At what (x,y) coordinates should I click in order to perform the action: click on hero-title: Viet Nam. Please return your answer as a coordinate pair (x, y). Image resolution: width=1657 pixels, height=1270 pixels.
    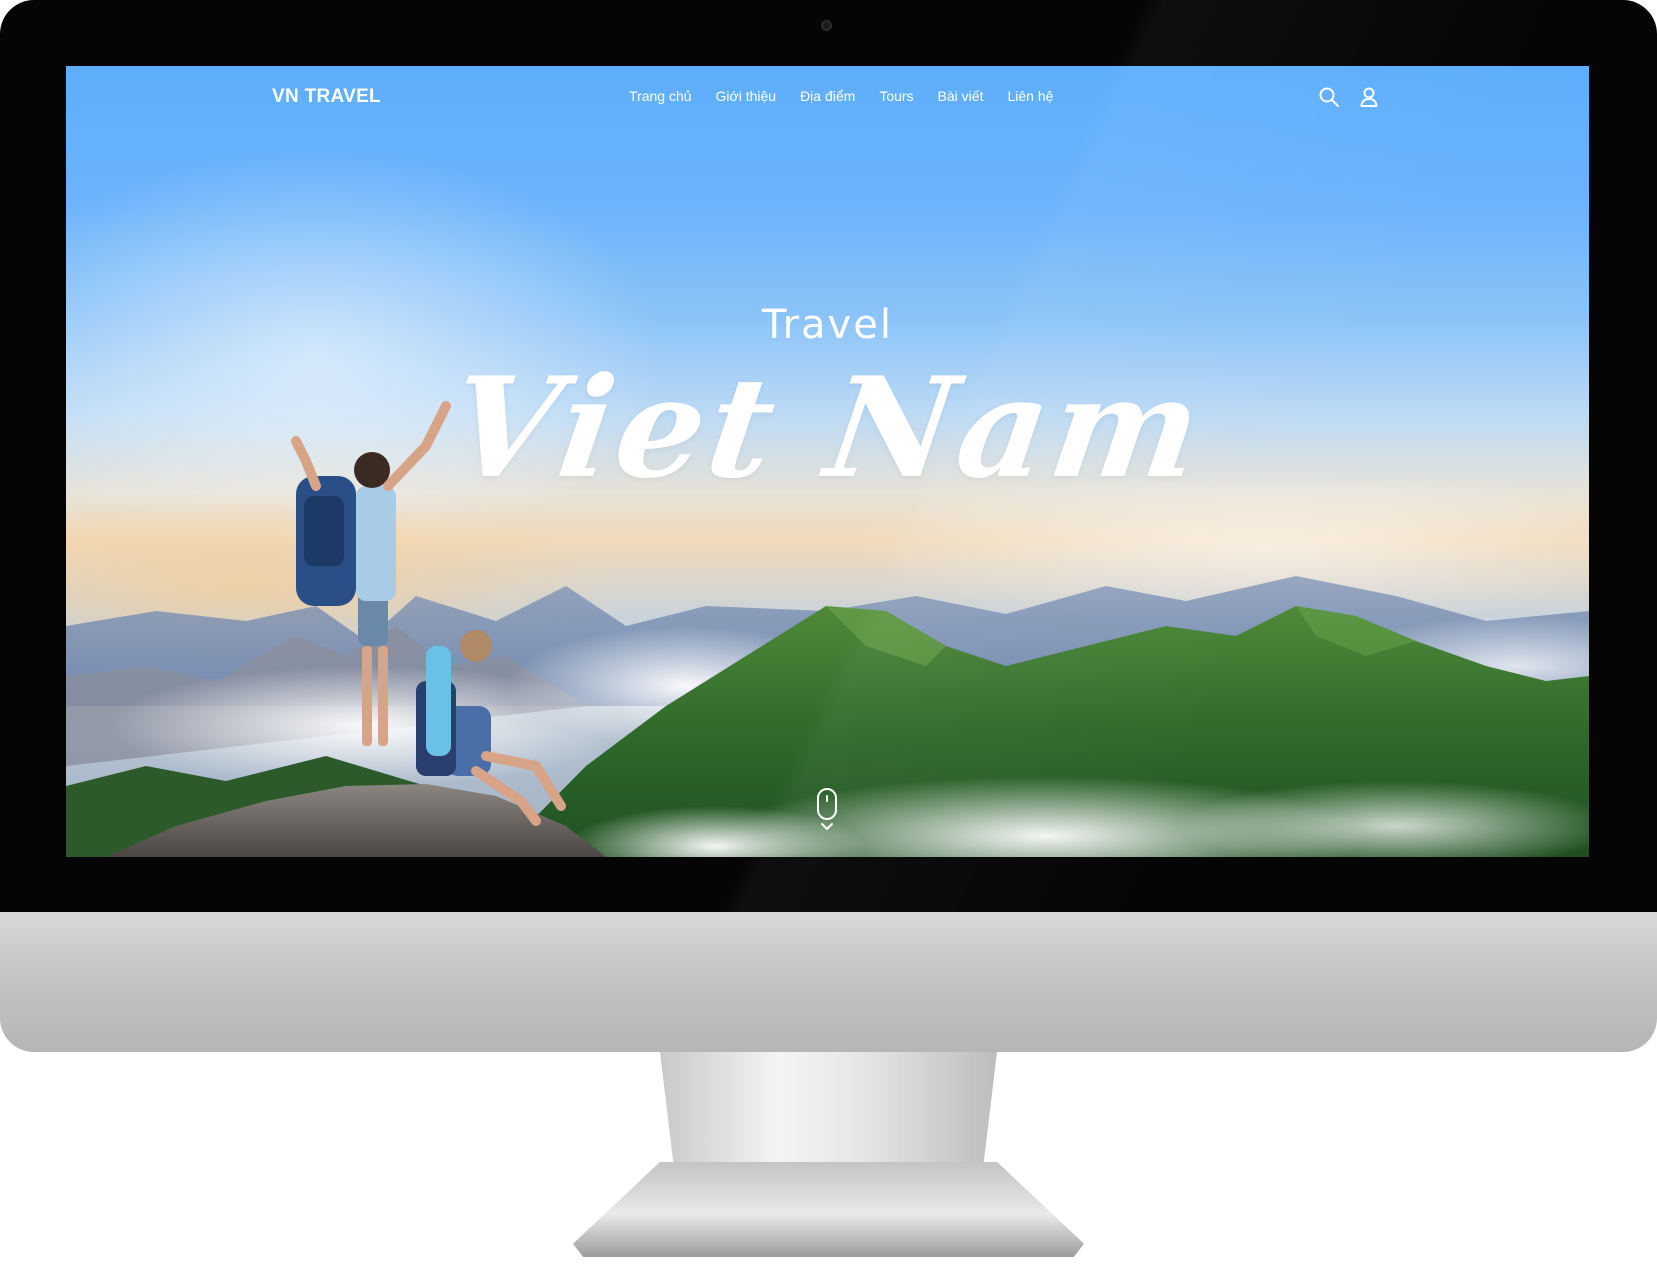
    Looking at the image, I should click on (827, 427).